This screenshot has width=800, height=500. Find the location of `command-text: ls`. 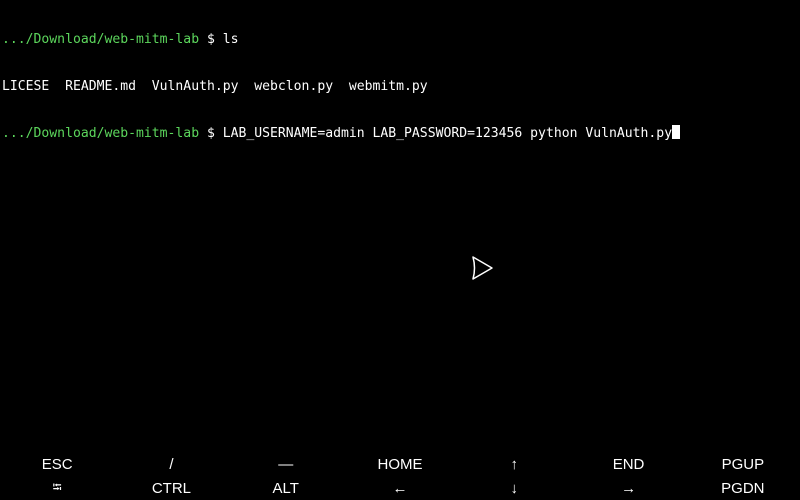

command-text: ls is located at coordinates (230, 39).